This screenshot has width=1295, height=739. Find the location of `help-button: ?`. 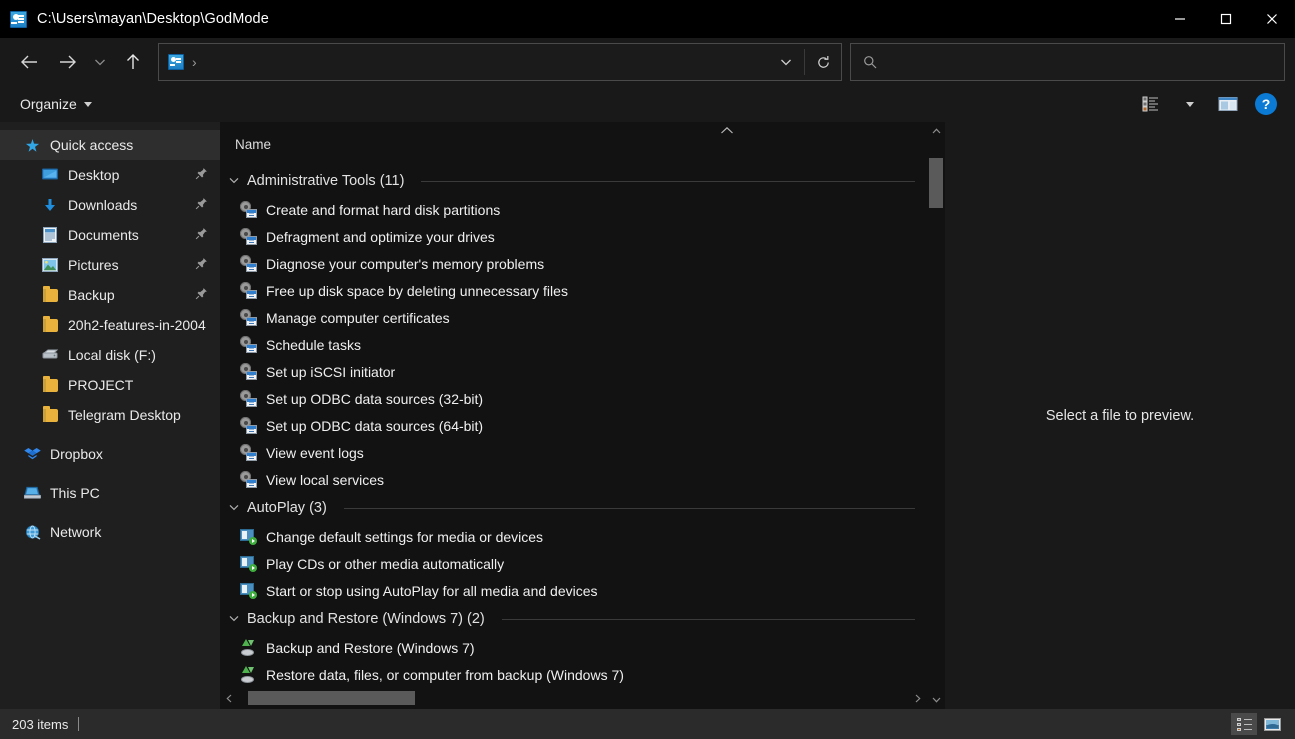

help-button: ? is located at coordinates (1266, 104).